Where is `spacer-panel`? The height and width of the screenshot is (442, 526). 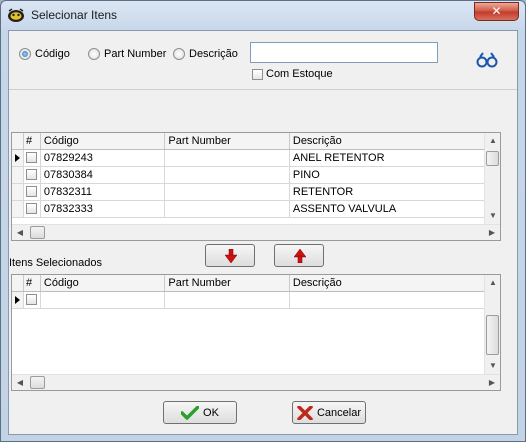
spacer-panel is located at coordinates (263, 110).